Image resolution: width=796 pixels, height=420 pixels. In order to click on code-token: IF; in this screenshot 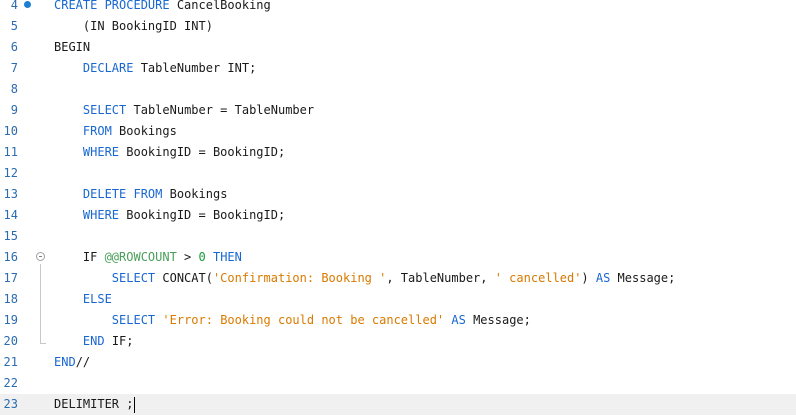, I will do `click(119, 341)`.